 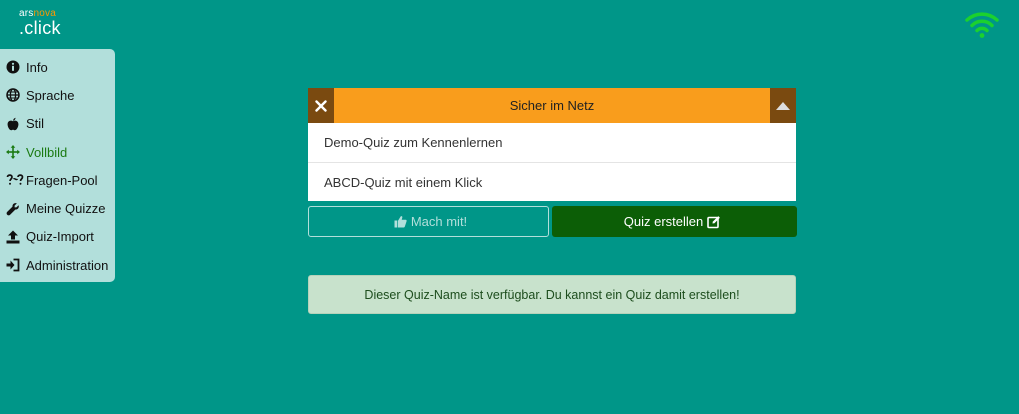 I want to click on quiz-name-input, so click(x=552, y=105).